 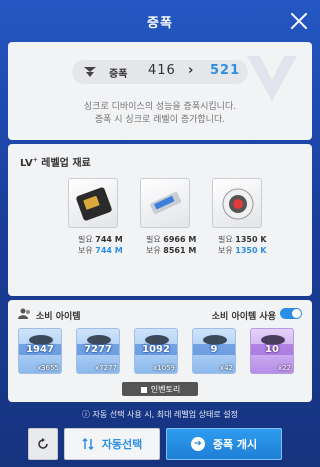 I want to click on window-title: 증폭, so click(x=160, y=23).